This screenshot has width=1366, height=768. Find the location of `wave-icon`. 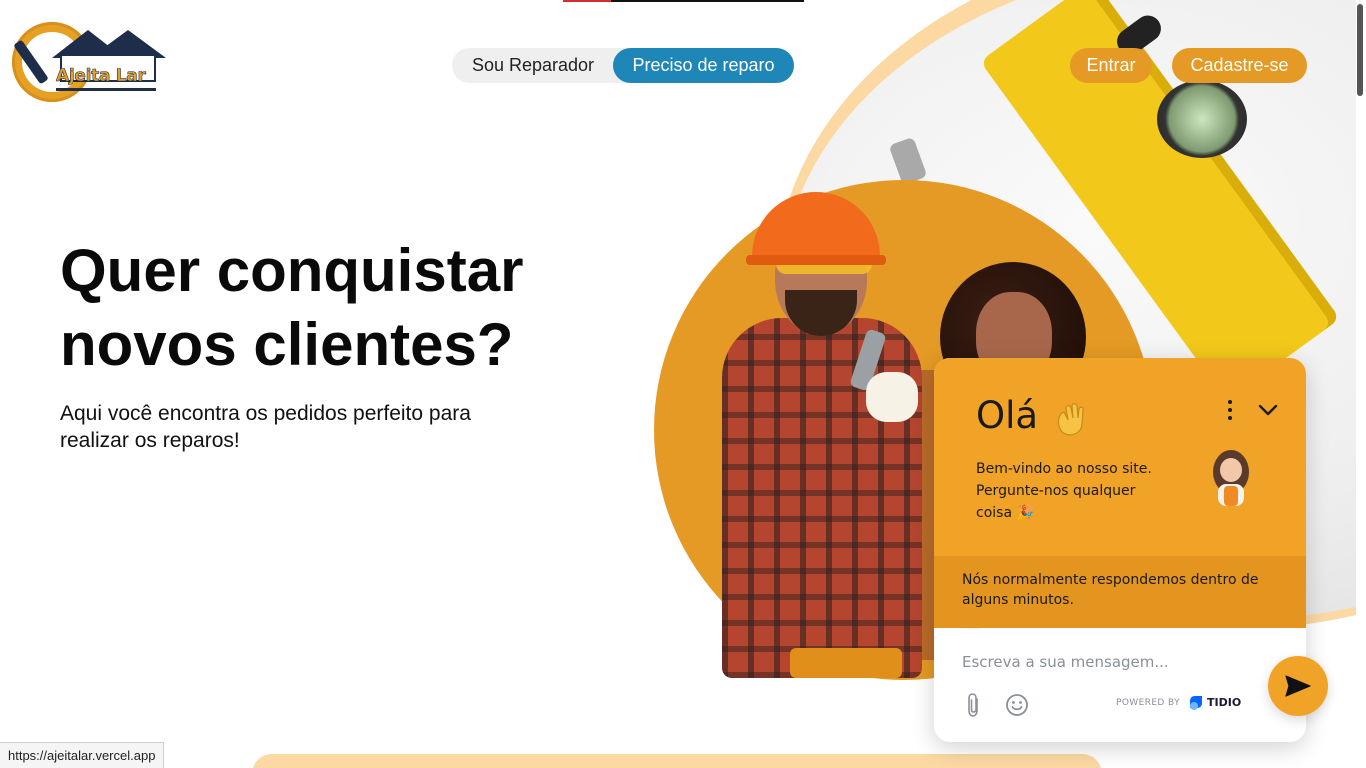

wave-icon is located at coordinates (1070, 419).